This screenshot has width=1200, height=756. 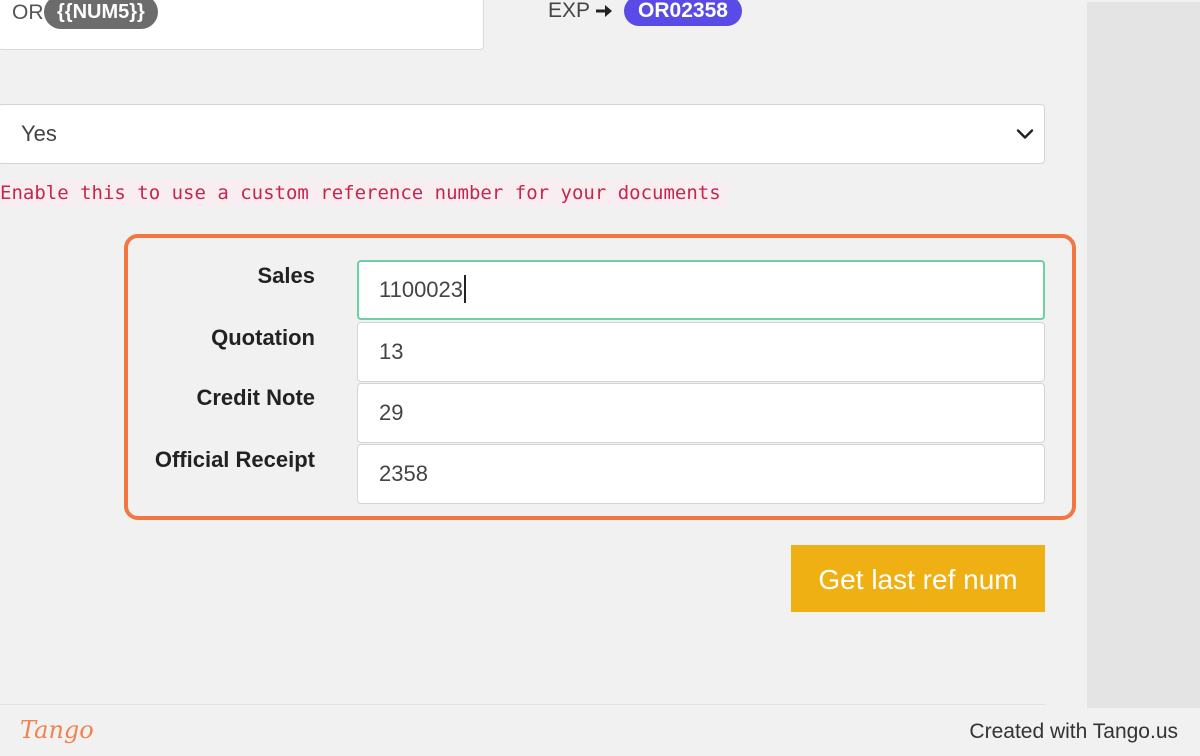 What do you see at coordinates (465, 289) in the screenshot?
I see `text-caret` at bounding box center [465, 289].